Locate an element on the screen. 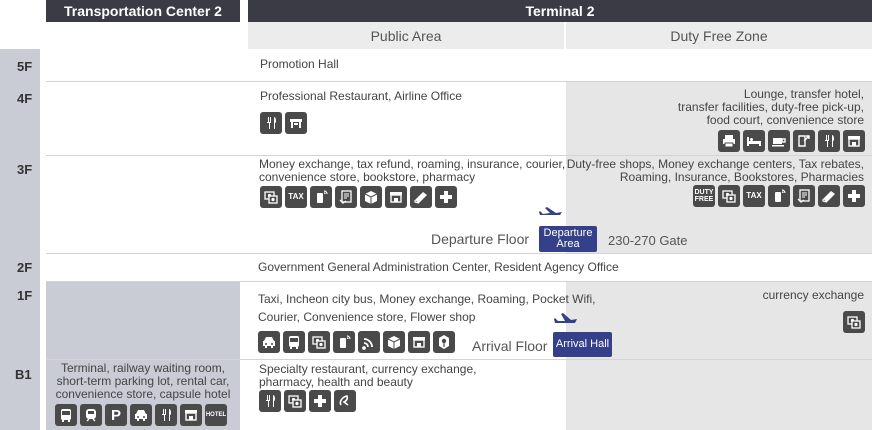 The width and height of the screenshot is (872, 430). 4f-public-area-text: Professional Restaurant, Airline Office is located at coordinates (361, 96).